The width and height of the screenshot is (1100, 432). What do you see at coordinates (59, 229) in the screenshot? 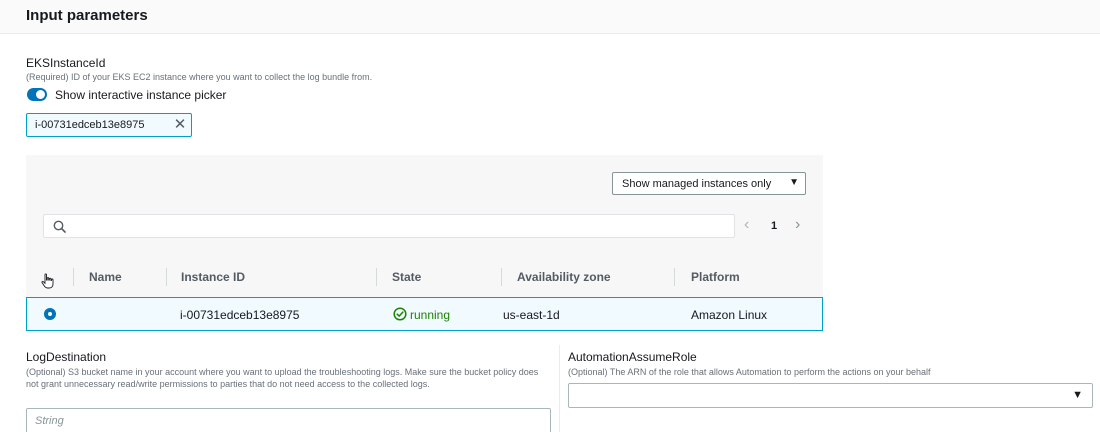
I see `search-icon` at bounding box center [59, 229].